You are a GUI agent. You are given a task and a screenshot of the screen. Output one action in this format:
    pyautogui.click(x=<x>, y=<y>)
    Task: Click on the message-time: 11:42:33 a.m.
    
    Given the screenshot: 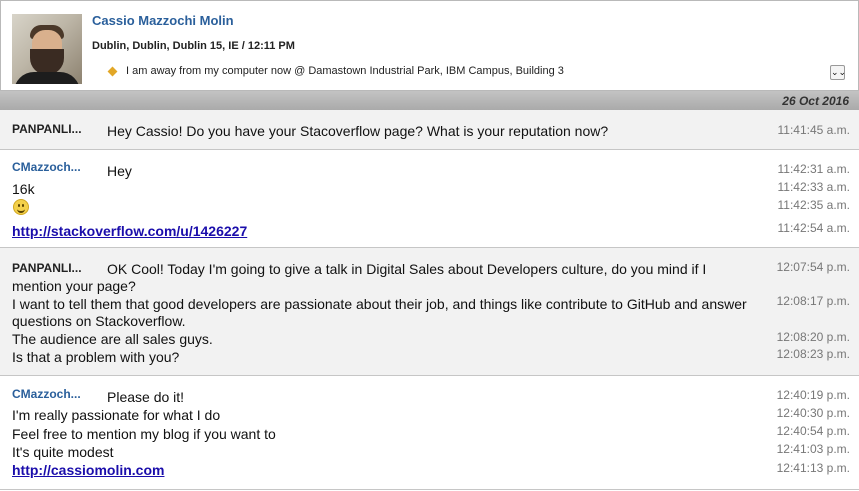 What is the action you would take?
    pyautogui.click(x=814, y=187)
    